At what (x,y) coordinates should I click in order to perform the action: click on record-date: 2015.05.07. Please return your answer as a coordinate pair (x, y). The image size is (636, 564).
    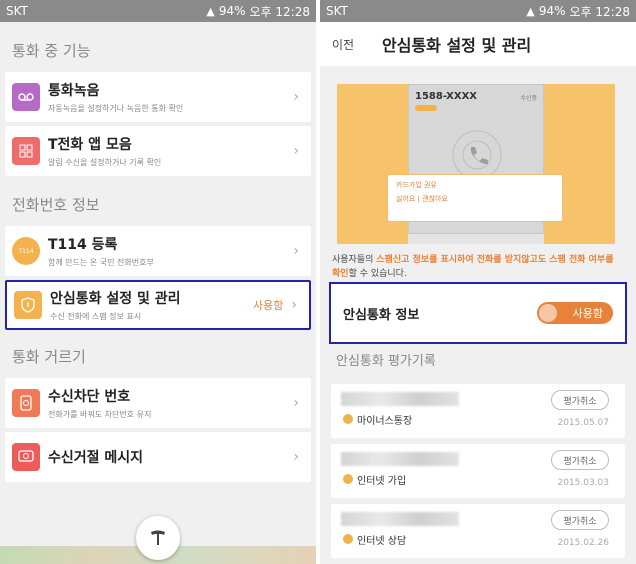
    Looking at the image, I should click on (583, 423).